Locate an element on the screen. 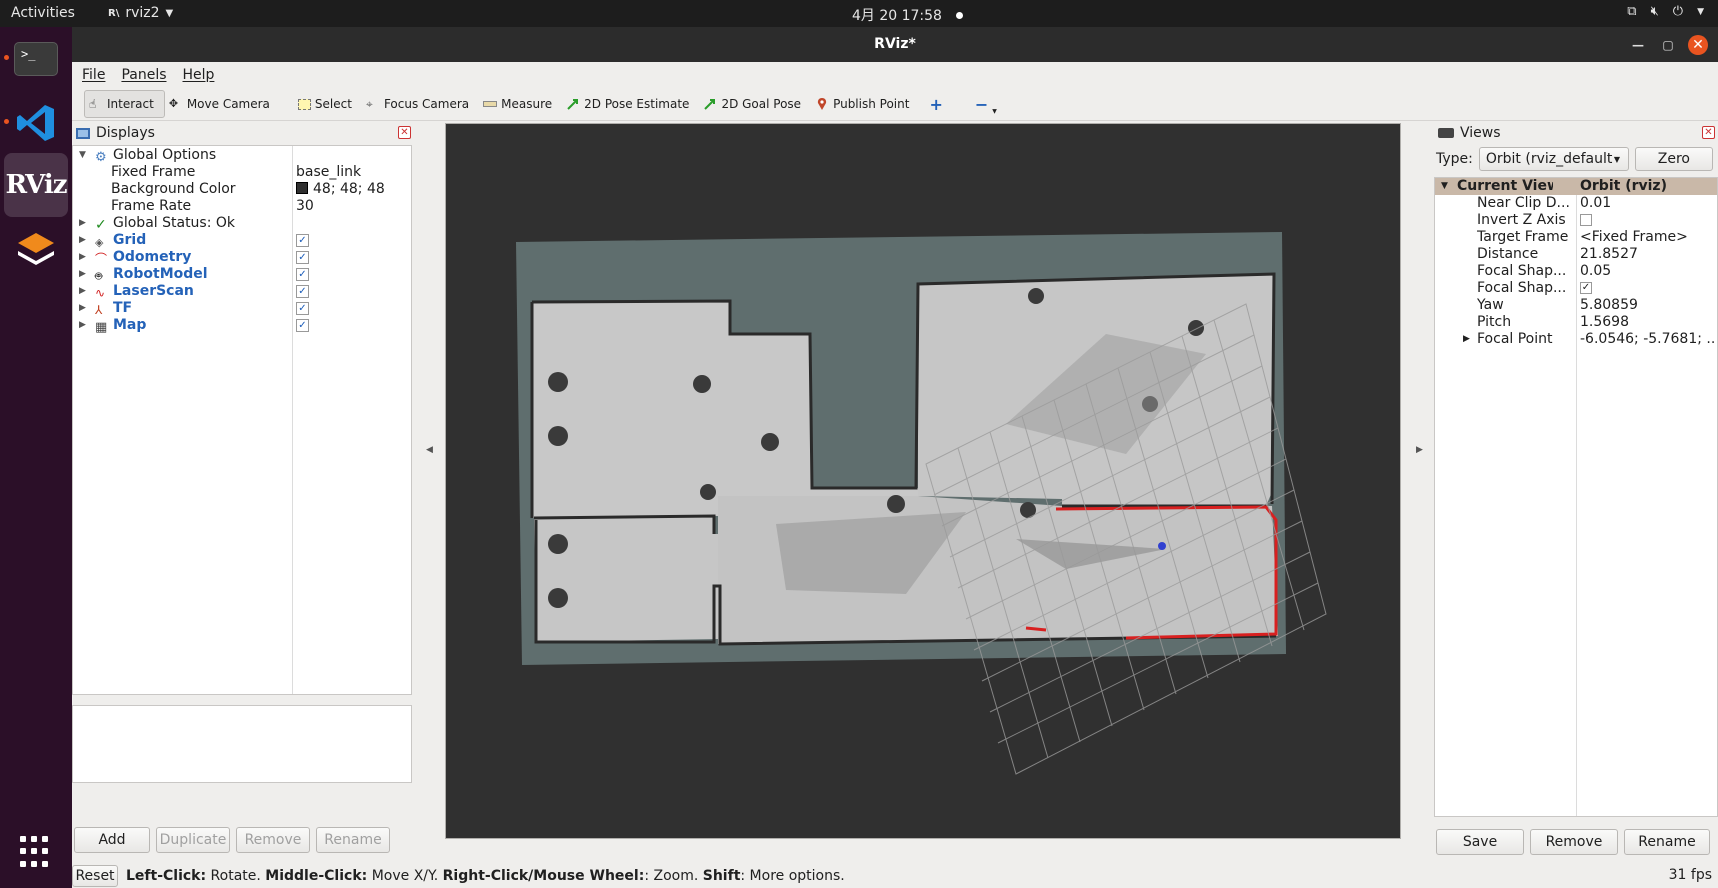  reset-button: Reset is located at coordinates (95, 875).